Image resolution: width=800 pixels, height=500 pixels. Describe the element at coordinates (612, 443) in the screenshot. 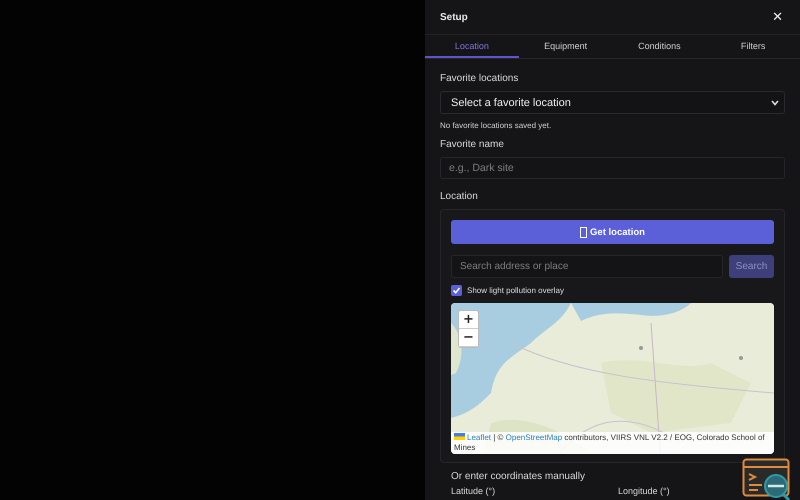

I see `map-attribution: Leaflet | © OpenStreetMap contributors, VIIRS VNL V2.2 / EOG, Colorado School of Mines` at that location.